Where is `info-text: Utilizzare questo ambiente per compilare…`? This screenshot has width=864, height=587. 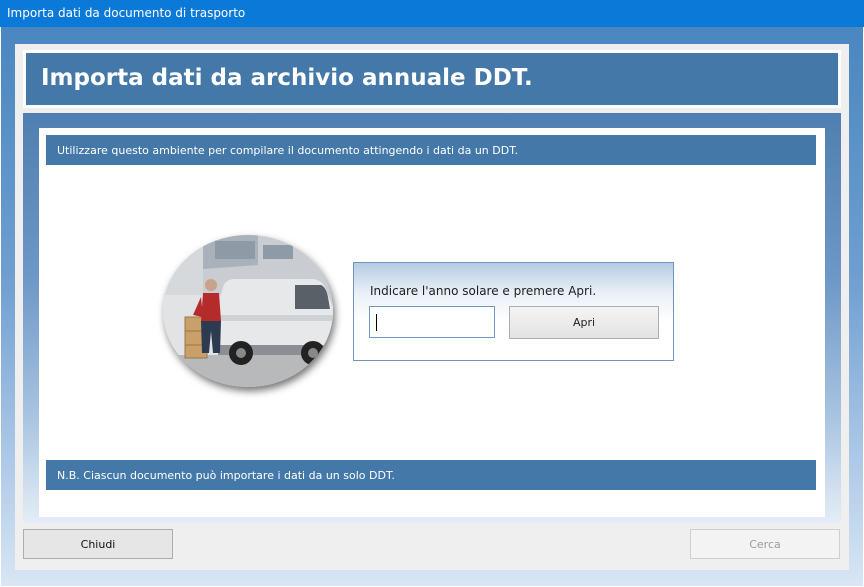 info-text: Utilizzare questo ambiente per compilare… is located at coordinates (288, 150).